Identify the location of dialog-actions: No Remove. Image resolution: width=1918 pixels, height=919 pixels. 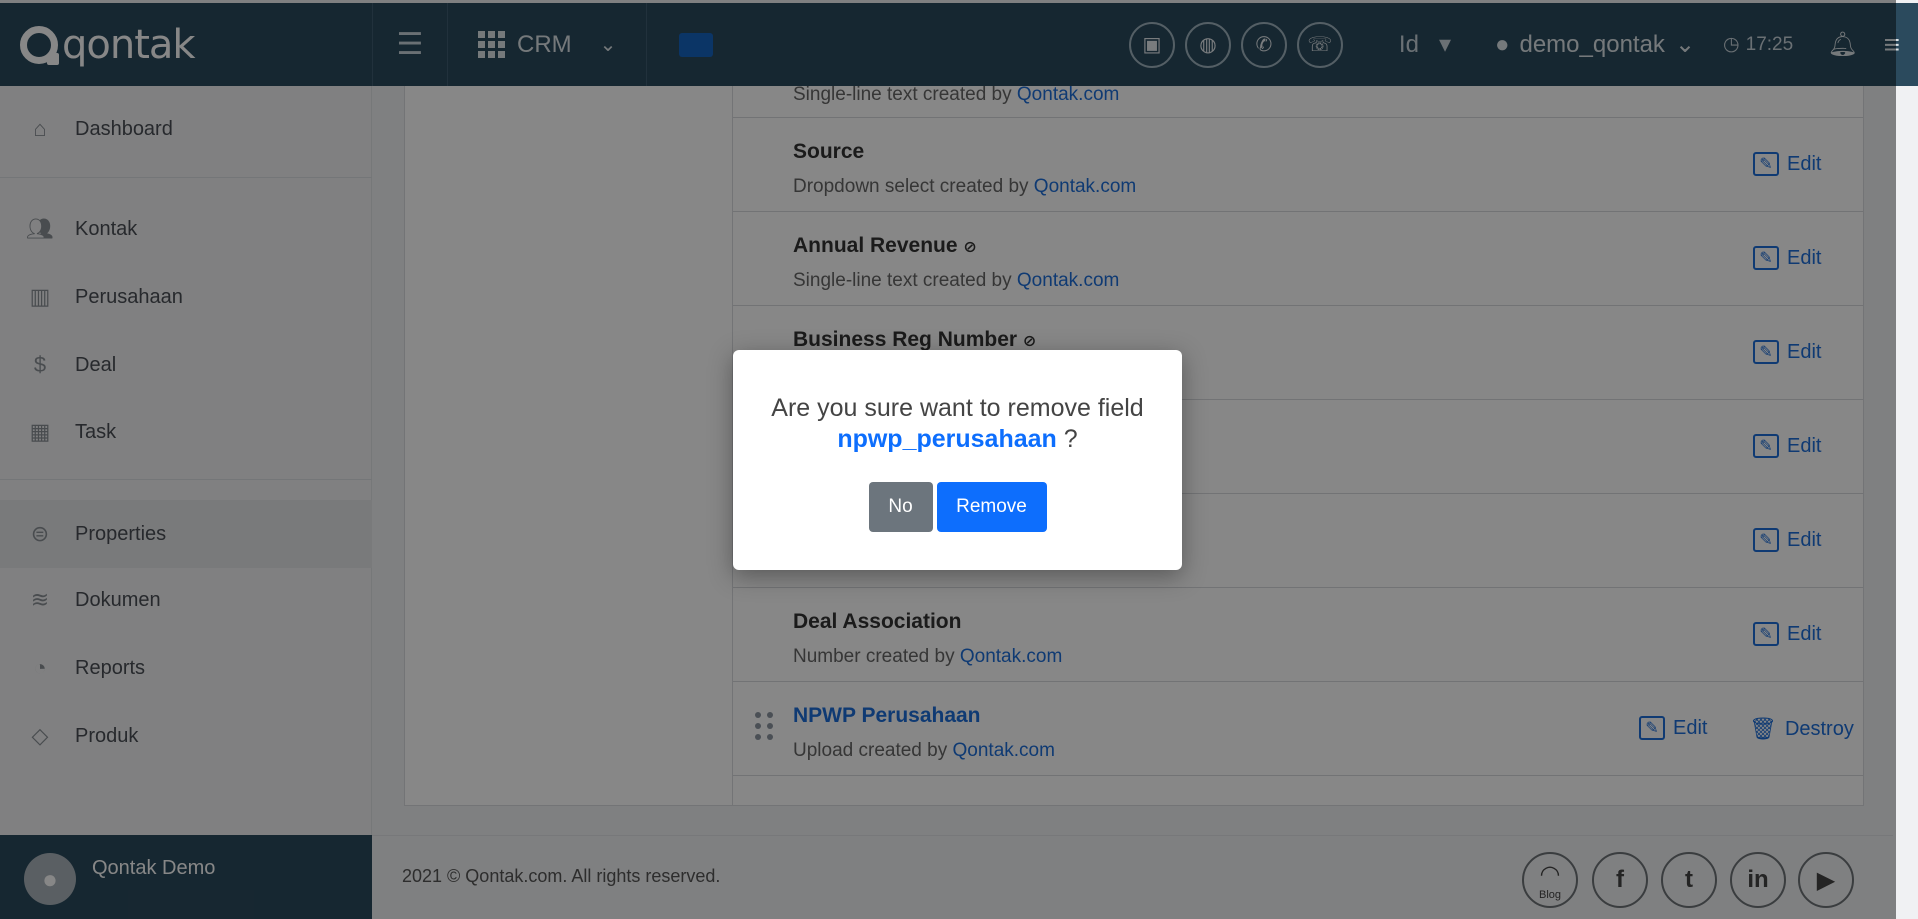
(957, 507).